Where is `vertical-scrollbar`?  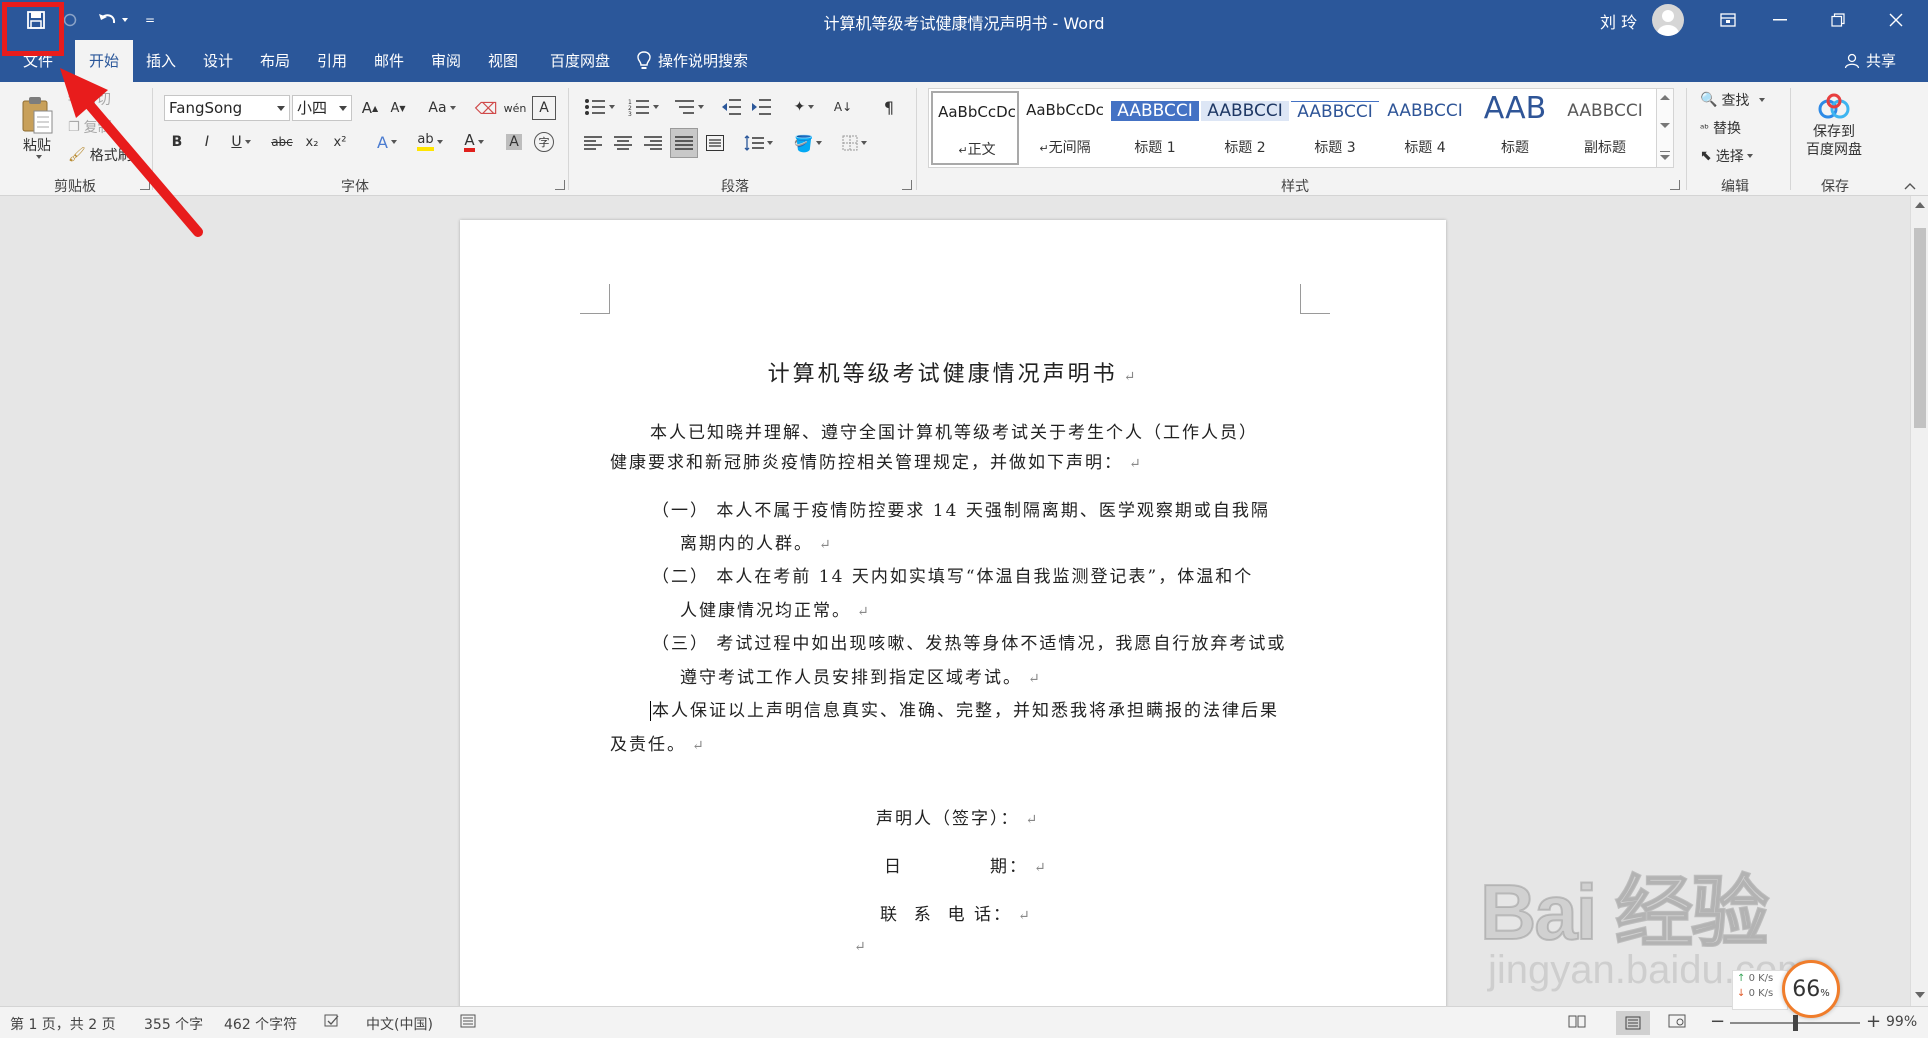
vertical-scrollbar is located at coordinates (1919, 601).